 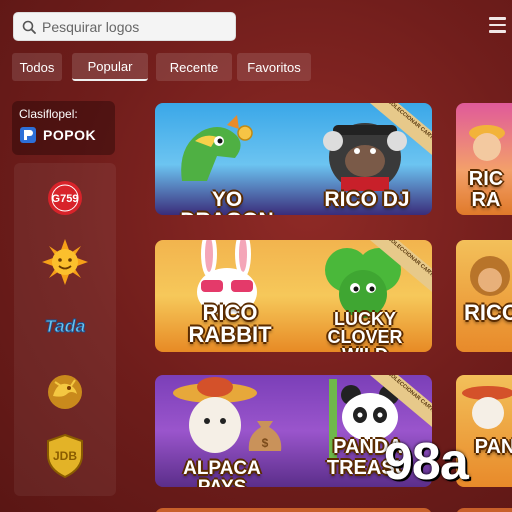 What do you see at coordinates (426, 462) in the screenshot?
I see `watermark-text: 98a` at bounding box center [426, 462].